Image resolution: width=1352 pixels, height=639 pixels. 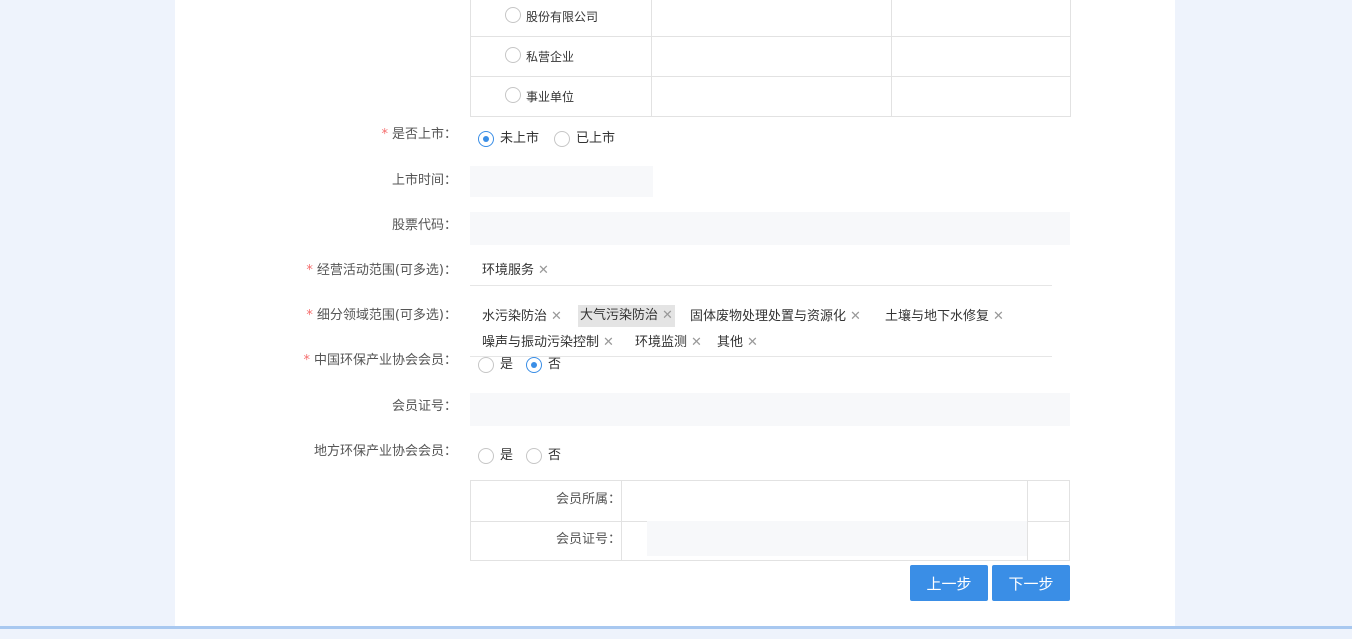 What do you see at coordinates (486, 365) in the screenshot?
I see `china-member-radio-yes` at bounding box center [486, 365].